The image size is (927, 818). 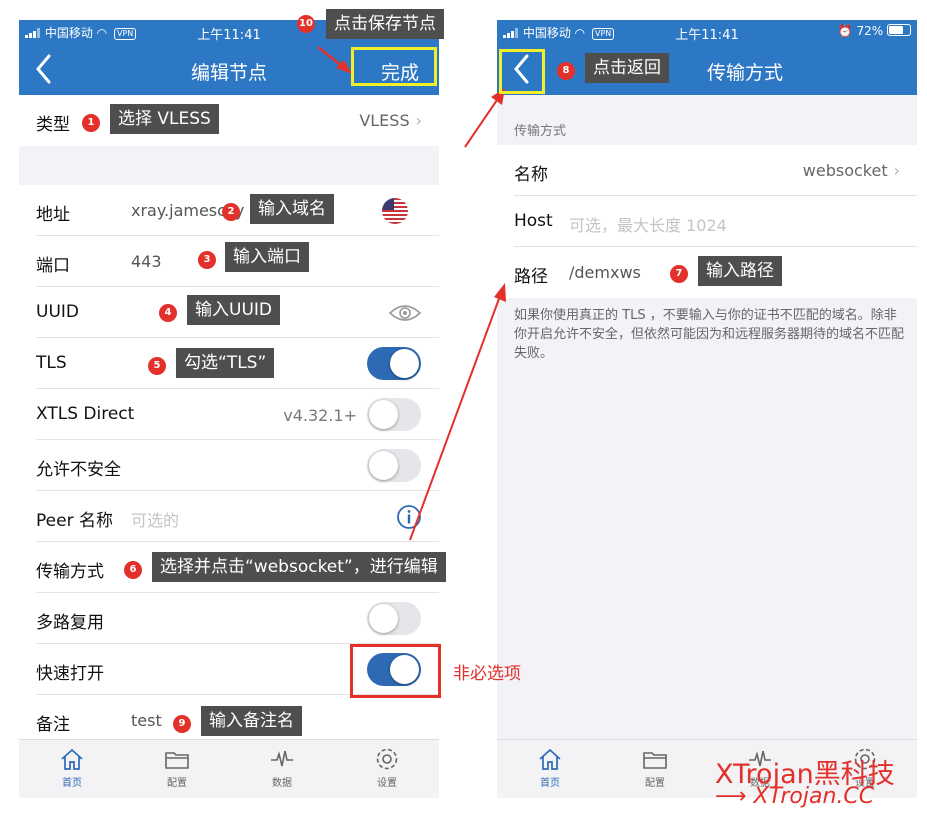 What do you see at coordinates (395, 671) in the screenshot?
I see `fastopen-highlight` at bounding box center [395, 671].